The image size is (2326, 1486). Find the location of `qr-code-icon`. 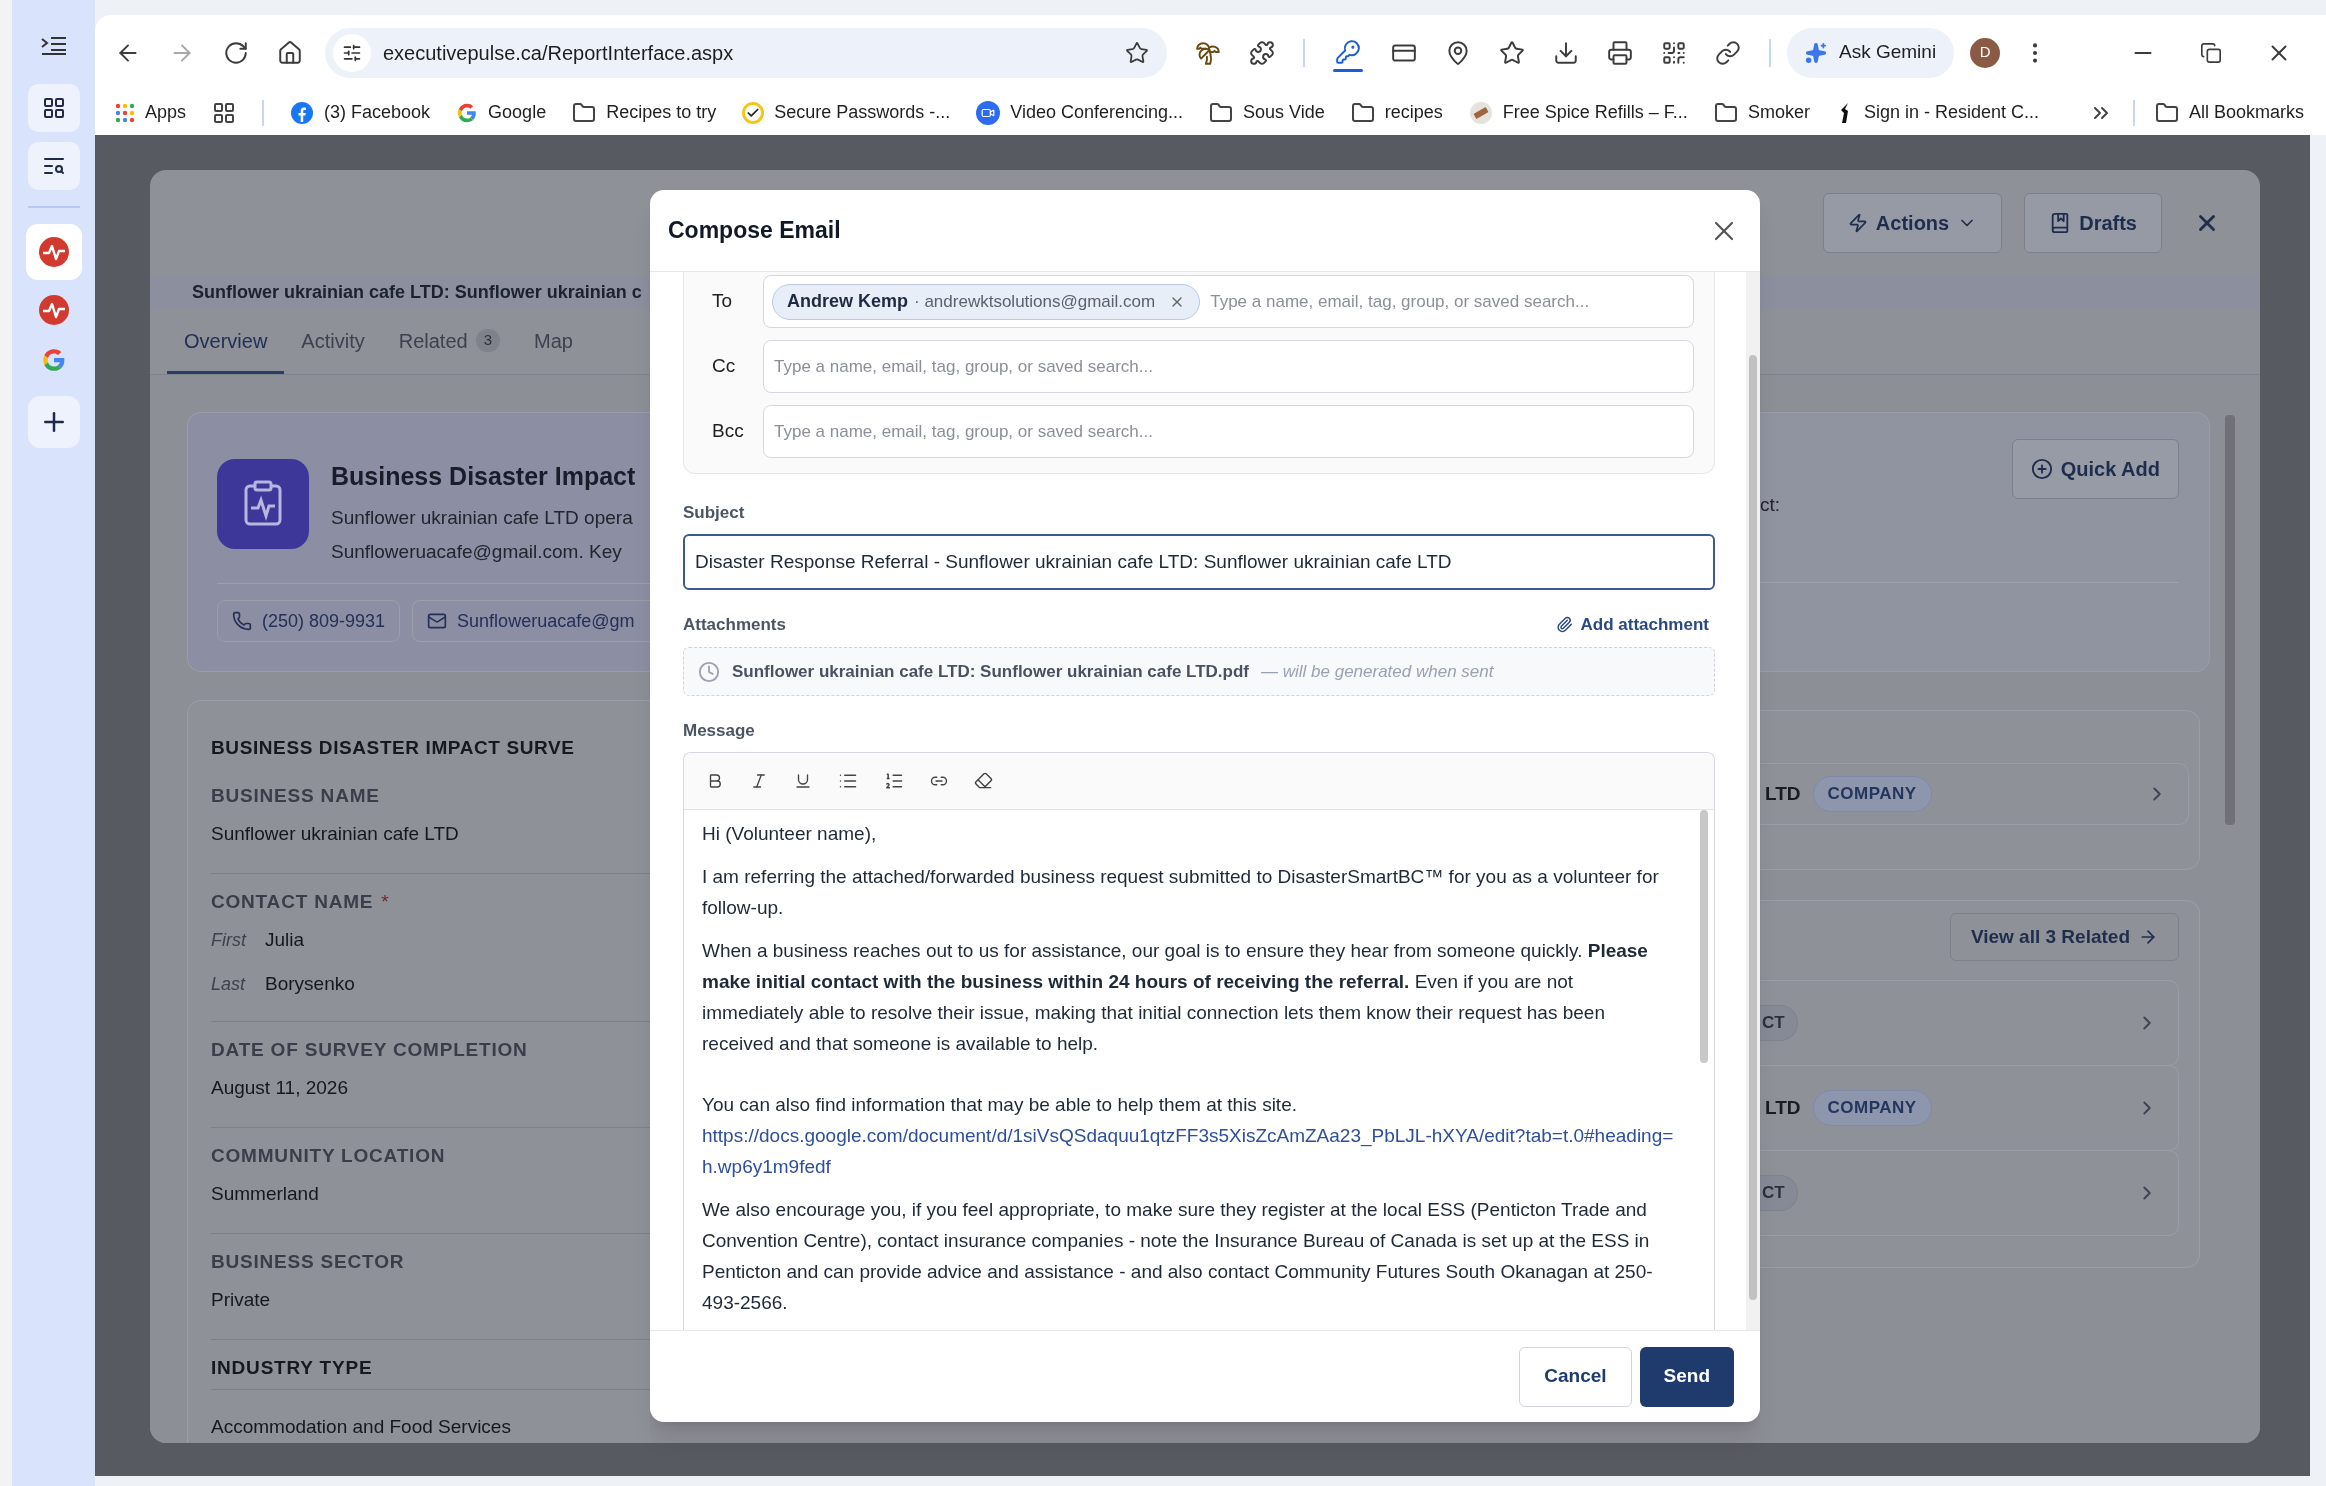

qr-code-icon is located at coordinates (1674, 52).